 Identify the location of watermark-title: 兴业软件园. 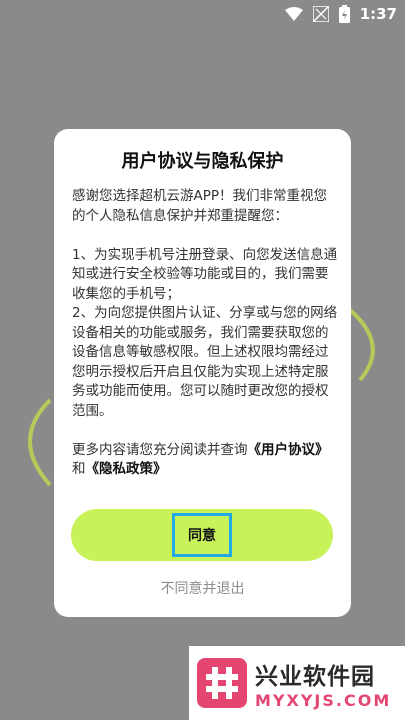
(315, 676).